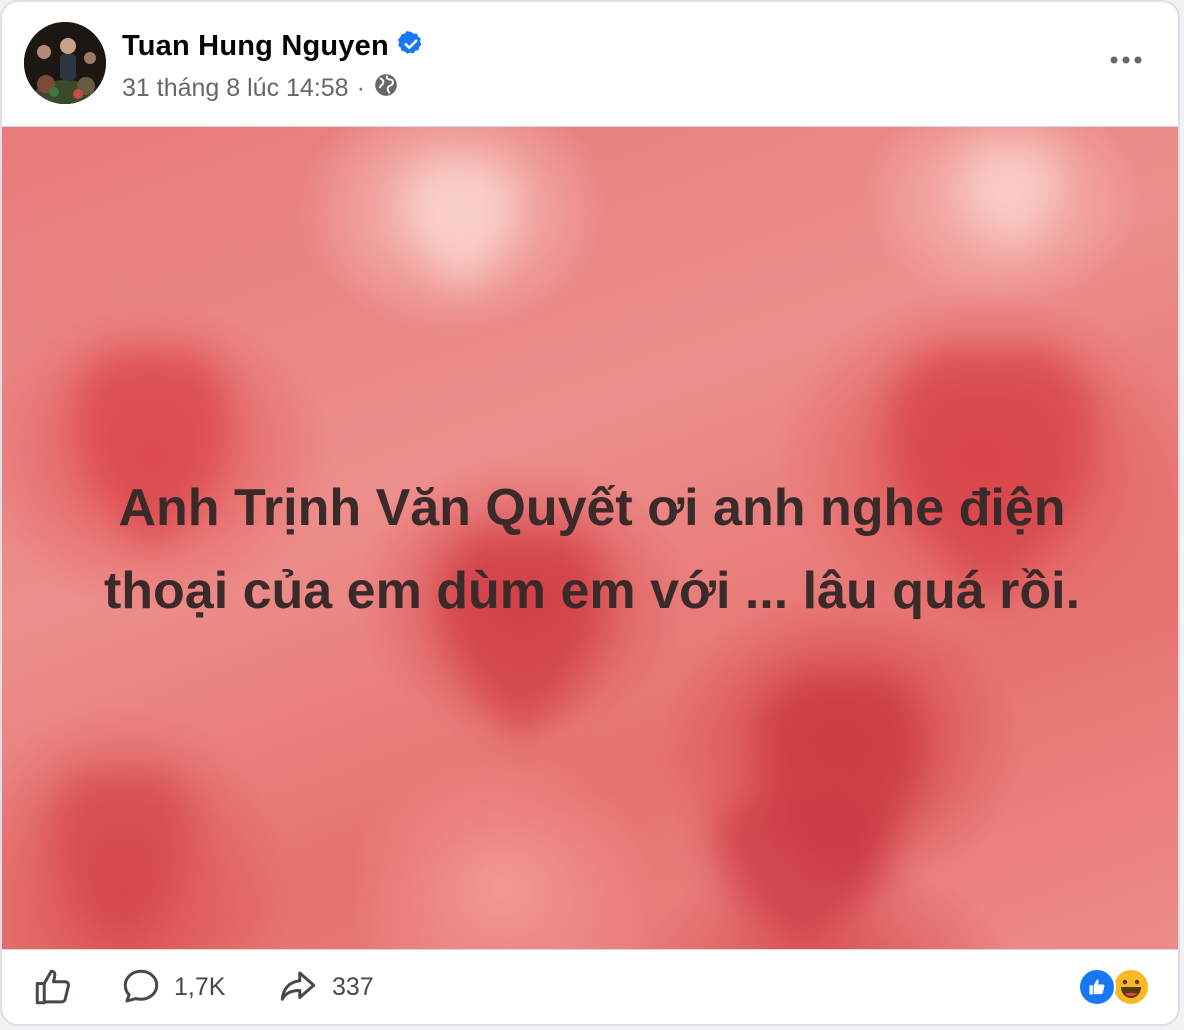 Image resolution: width=1184 pixels, height=1030 pixels. Describe the element at coordinates (141, 986) in the screenshot. I see `comment-icon` at that location.